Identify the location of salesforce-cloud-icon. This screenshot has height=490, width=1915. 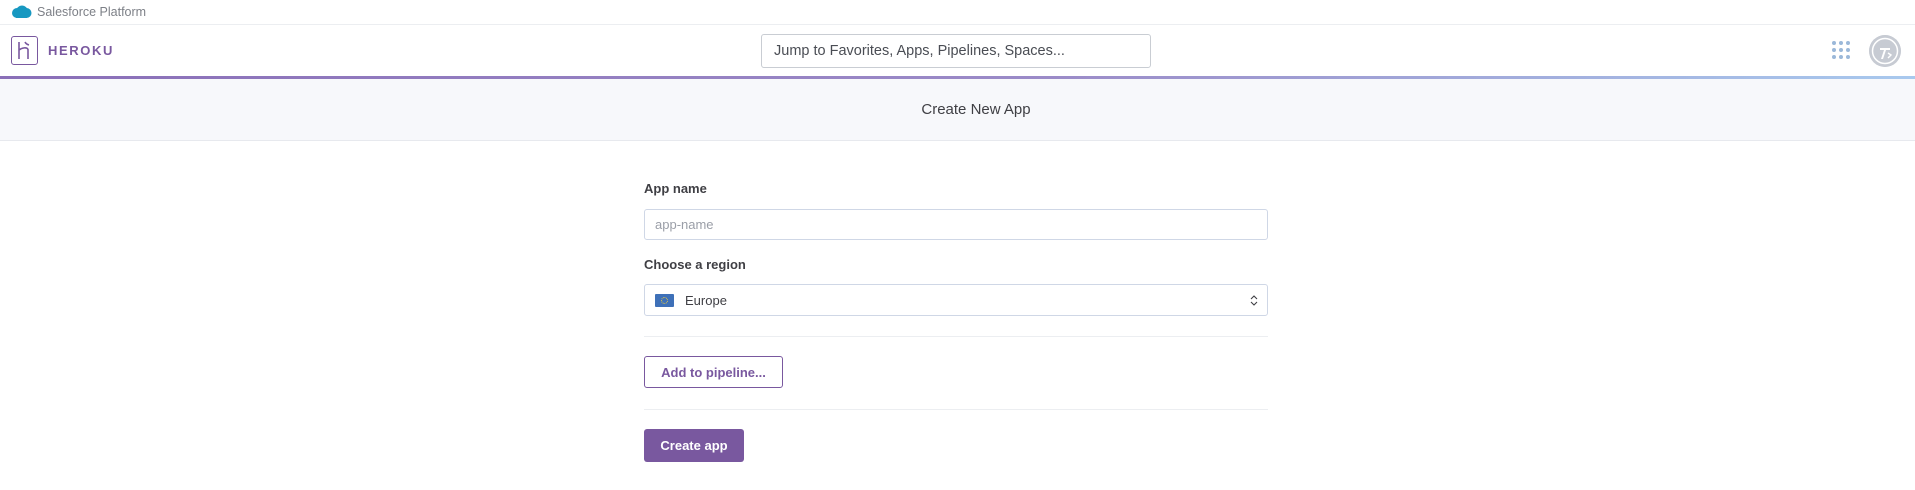
(21, 12).